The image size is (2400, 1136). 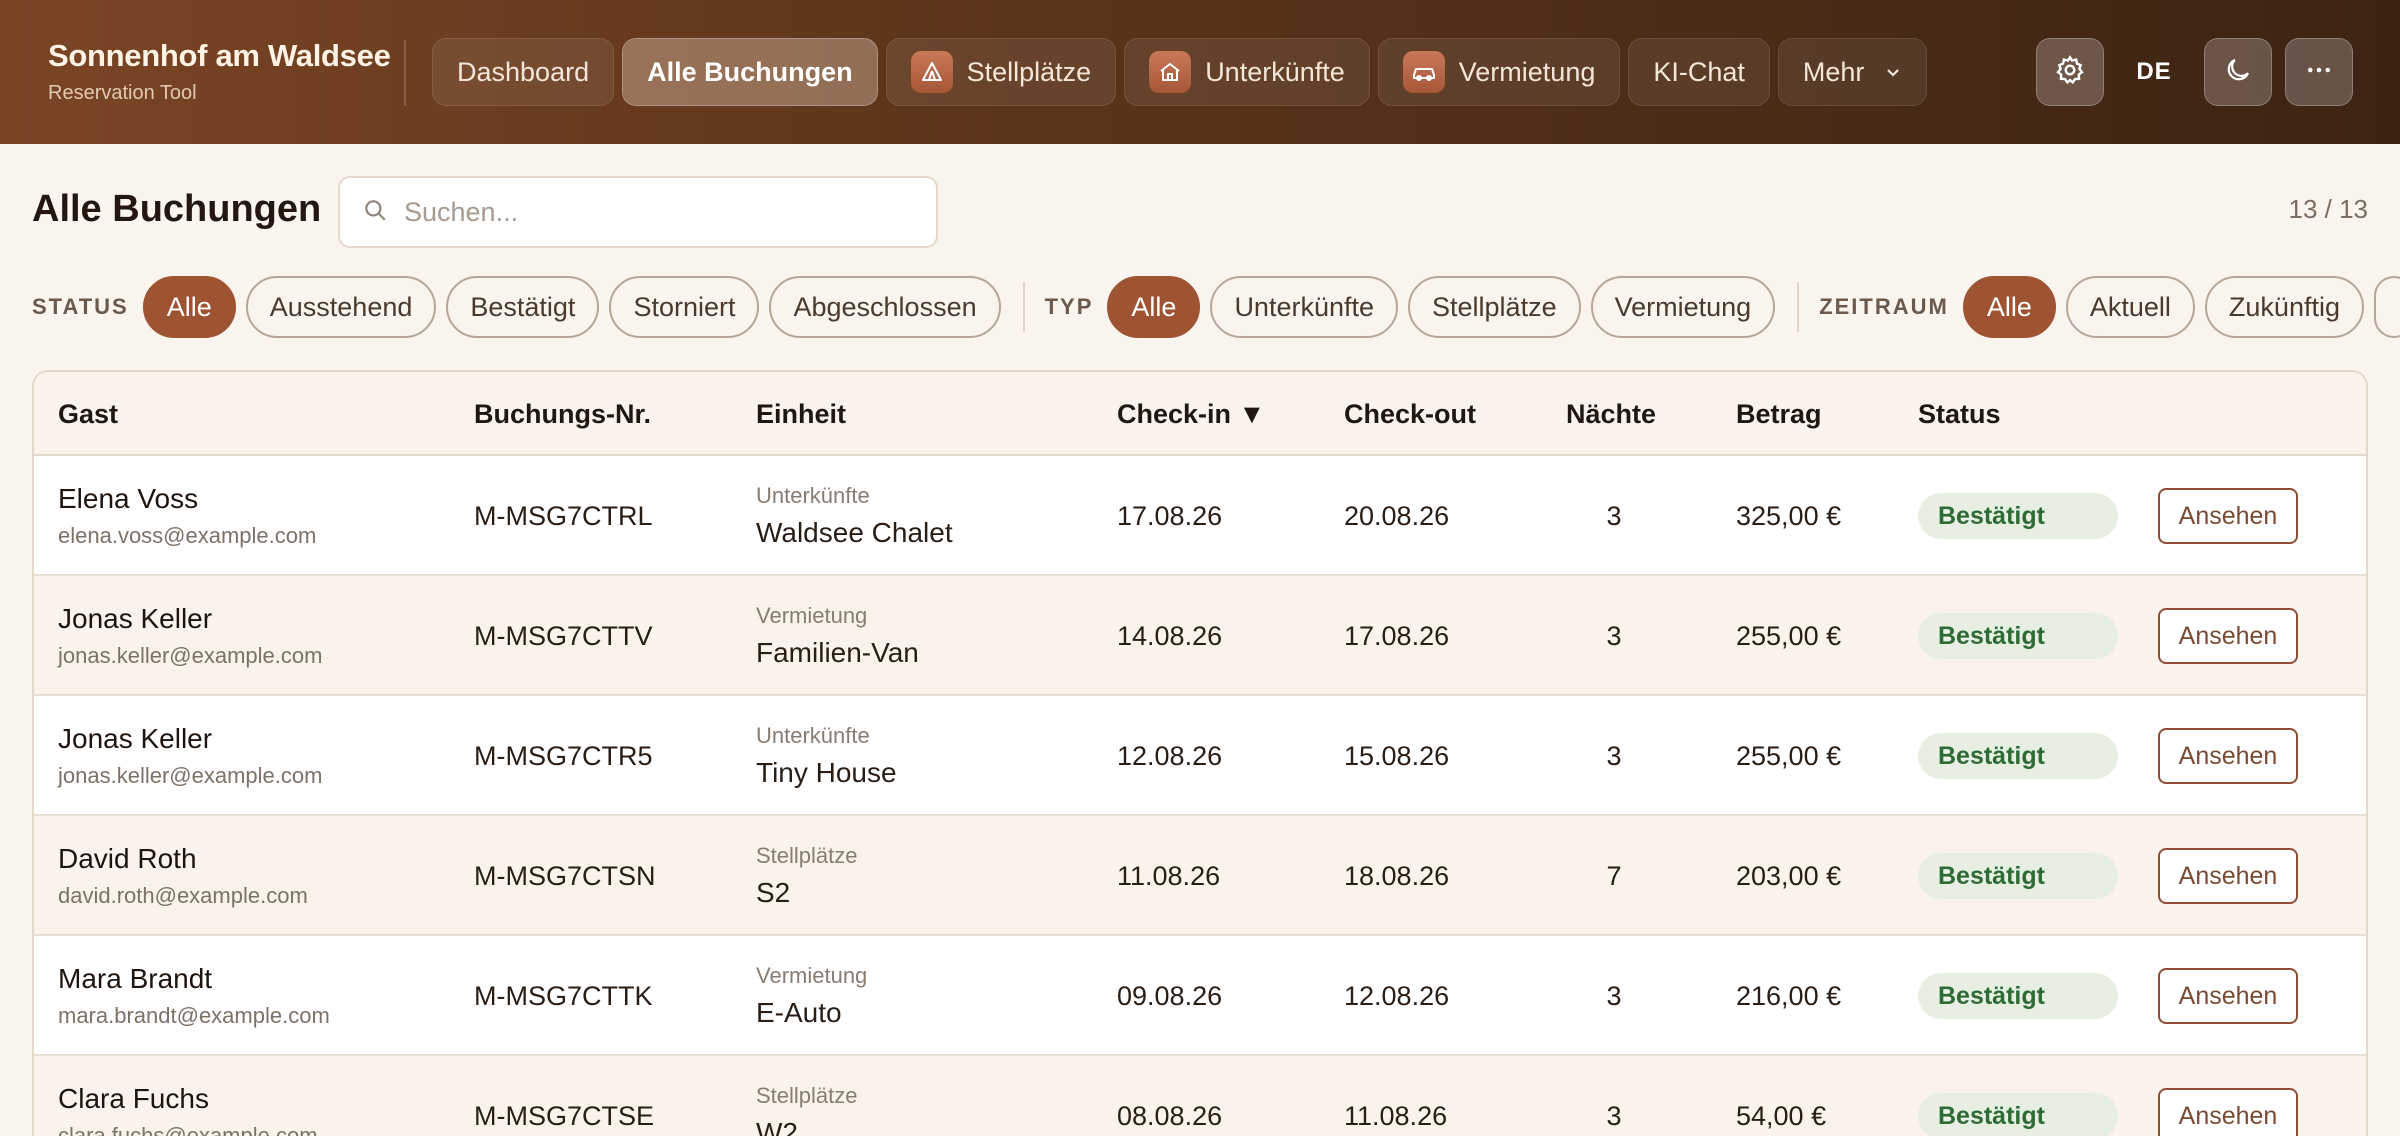 What do you see at coordinates (190, 775) in the screenshot?
I see `guest-email: jonas.keller@example.com` at bounding box center [190, 775].